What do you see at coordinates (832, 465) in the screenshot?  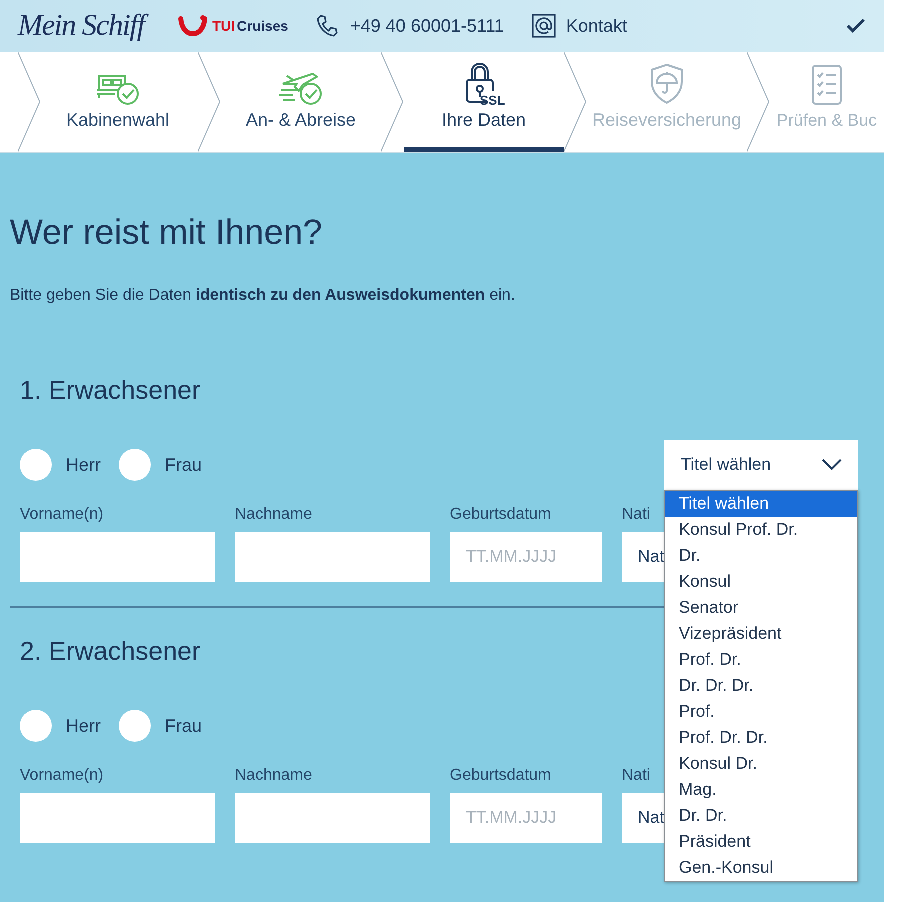 I see `chevron-down-icon` at bounding box center [832, 465].